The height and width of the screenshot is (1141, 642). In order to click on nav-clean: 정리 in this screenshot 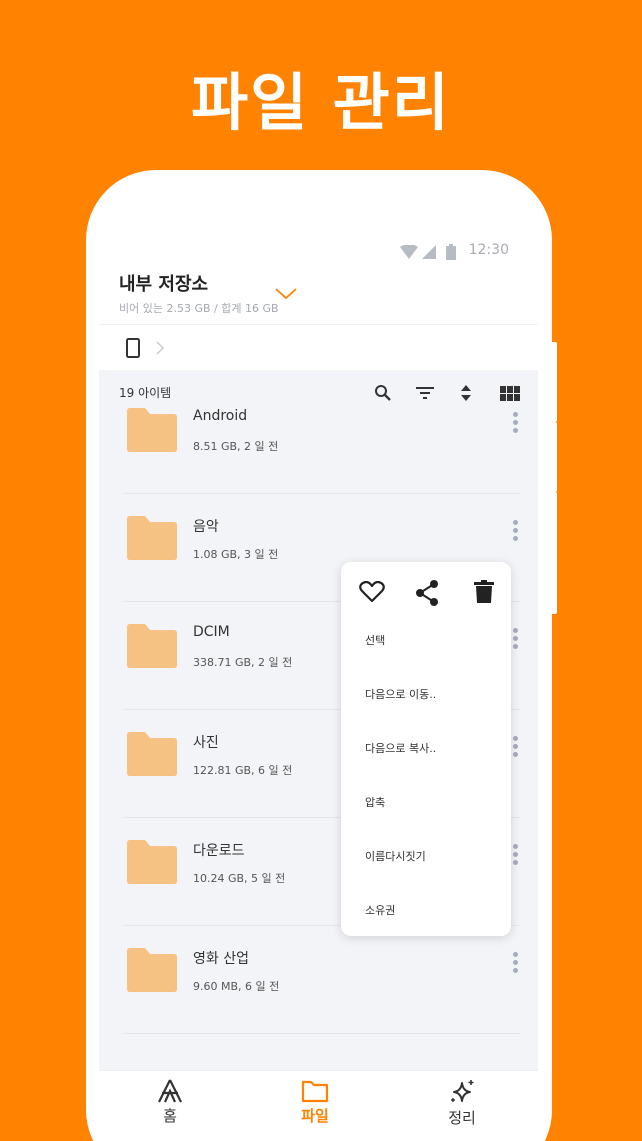, I will do `click(462, 1103)`.